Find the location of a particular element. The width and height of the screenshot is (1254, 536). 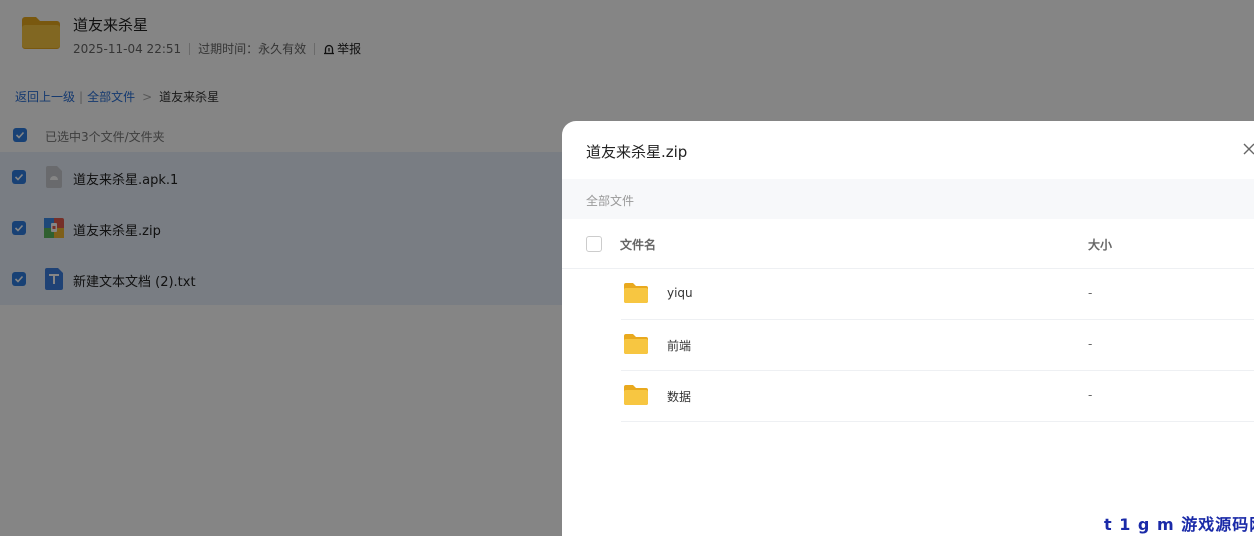

watermark: t 1 g m 游戏源码网 is located at coordinates (1179, 524).